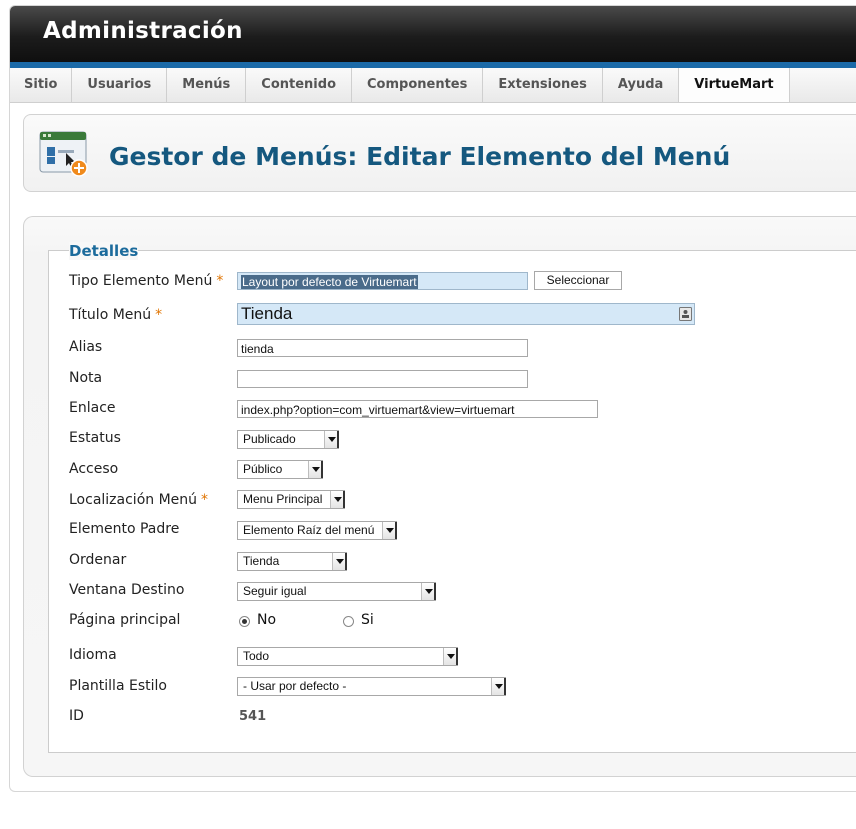 The width and height of the screenshot is (856, 829). Describe the element at coordinates (578, 280) in the screenshot. I see `seleccionar-button: Seleccionar` at that location.